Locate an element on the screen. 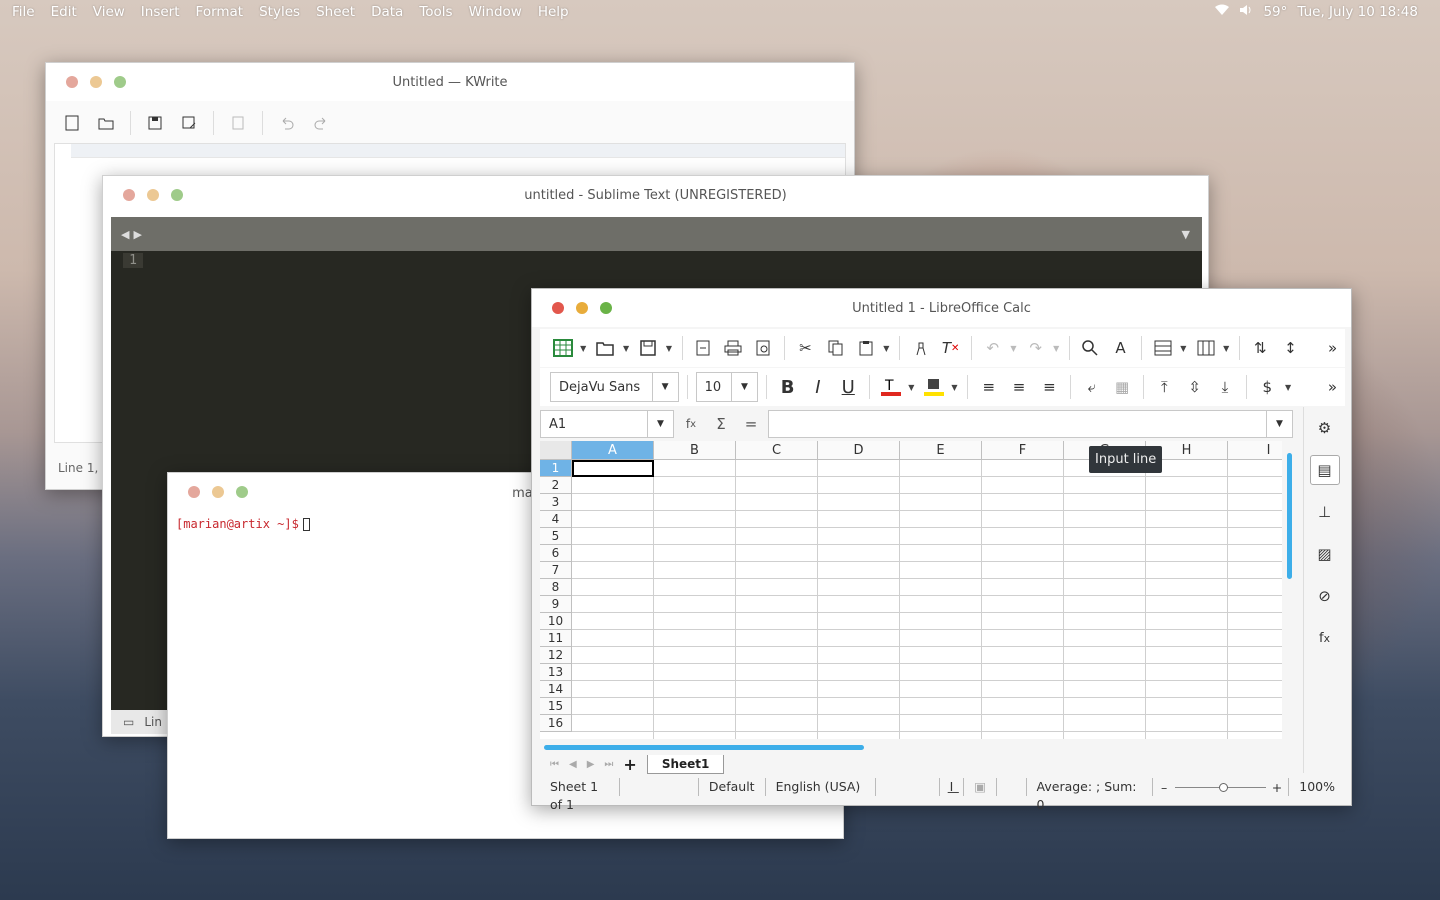 The image size is (1440, 900). cut-icon: ✂ is located at coordinates (805, 348).